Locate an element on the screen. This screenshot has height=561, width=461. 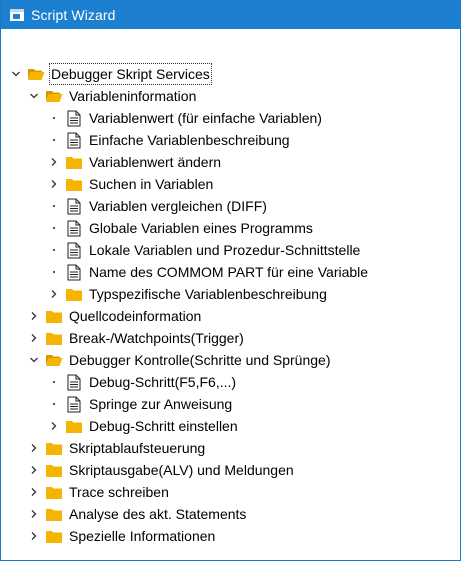
tree-leaf: Variablen vergleichen (DIFF) is located at coordinates (157, 206).